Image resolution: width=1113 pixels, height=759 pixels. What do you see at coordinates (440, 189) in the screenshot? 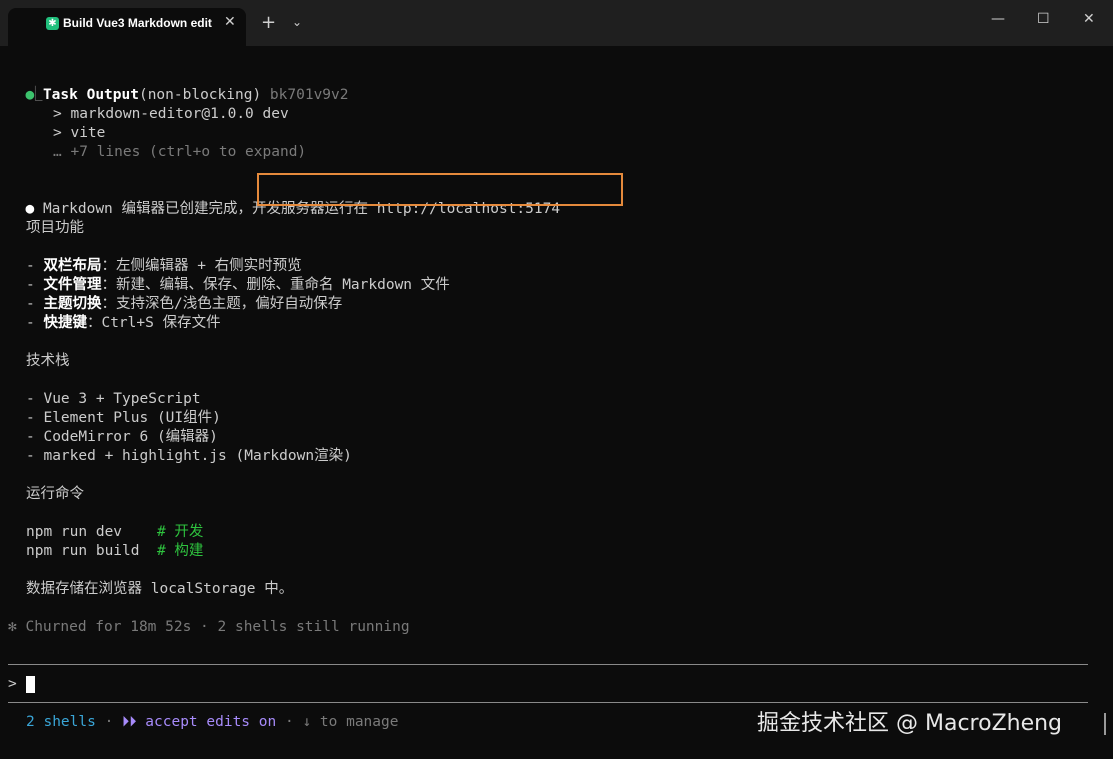
I see `highlight-annotation-box` at bounding box center [440, 189].